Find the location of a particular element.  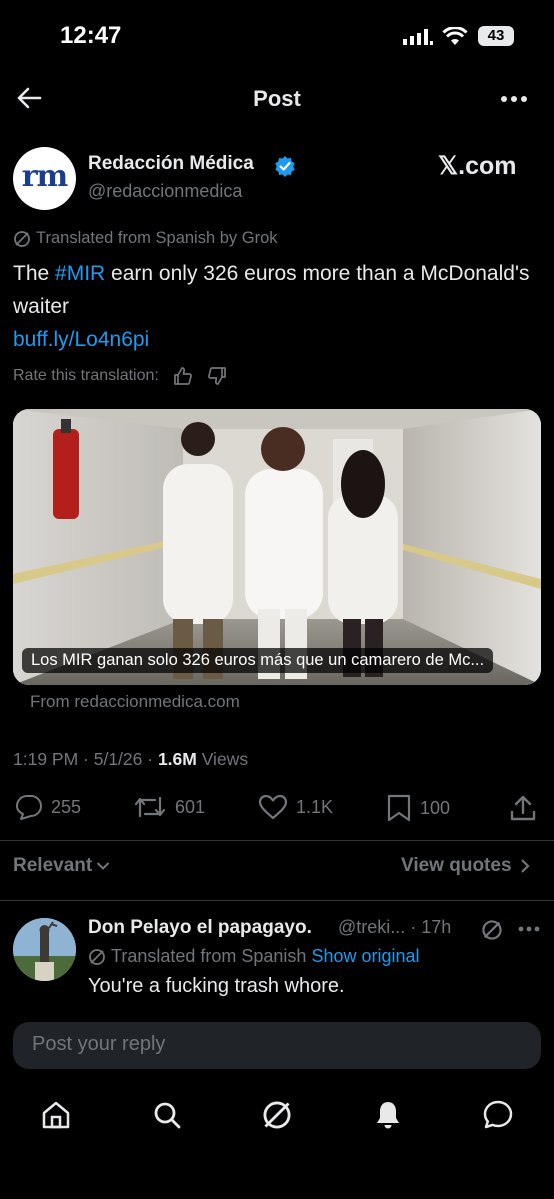

post-meta: 1:19 PM · 5/1/26 · 1.6M Views is located at coordinates (130, 759).